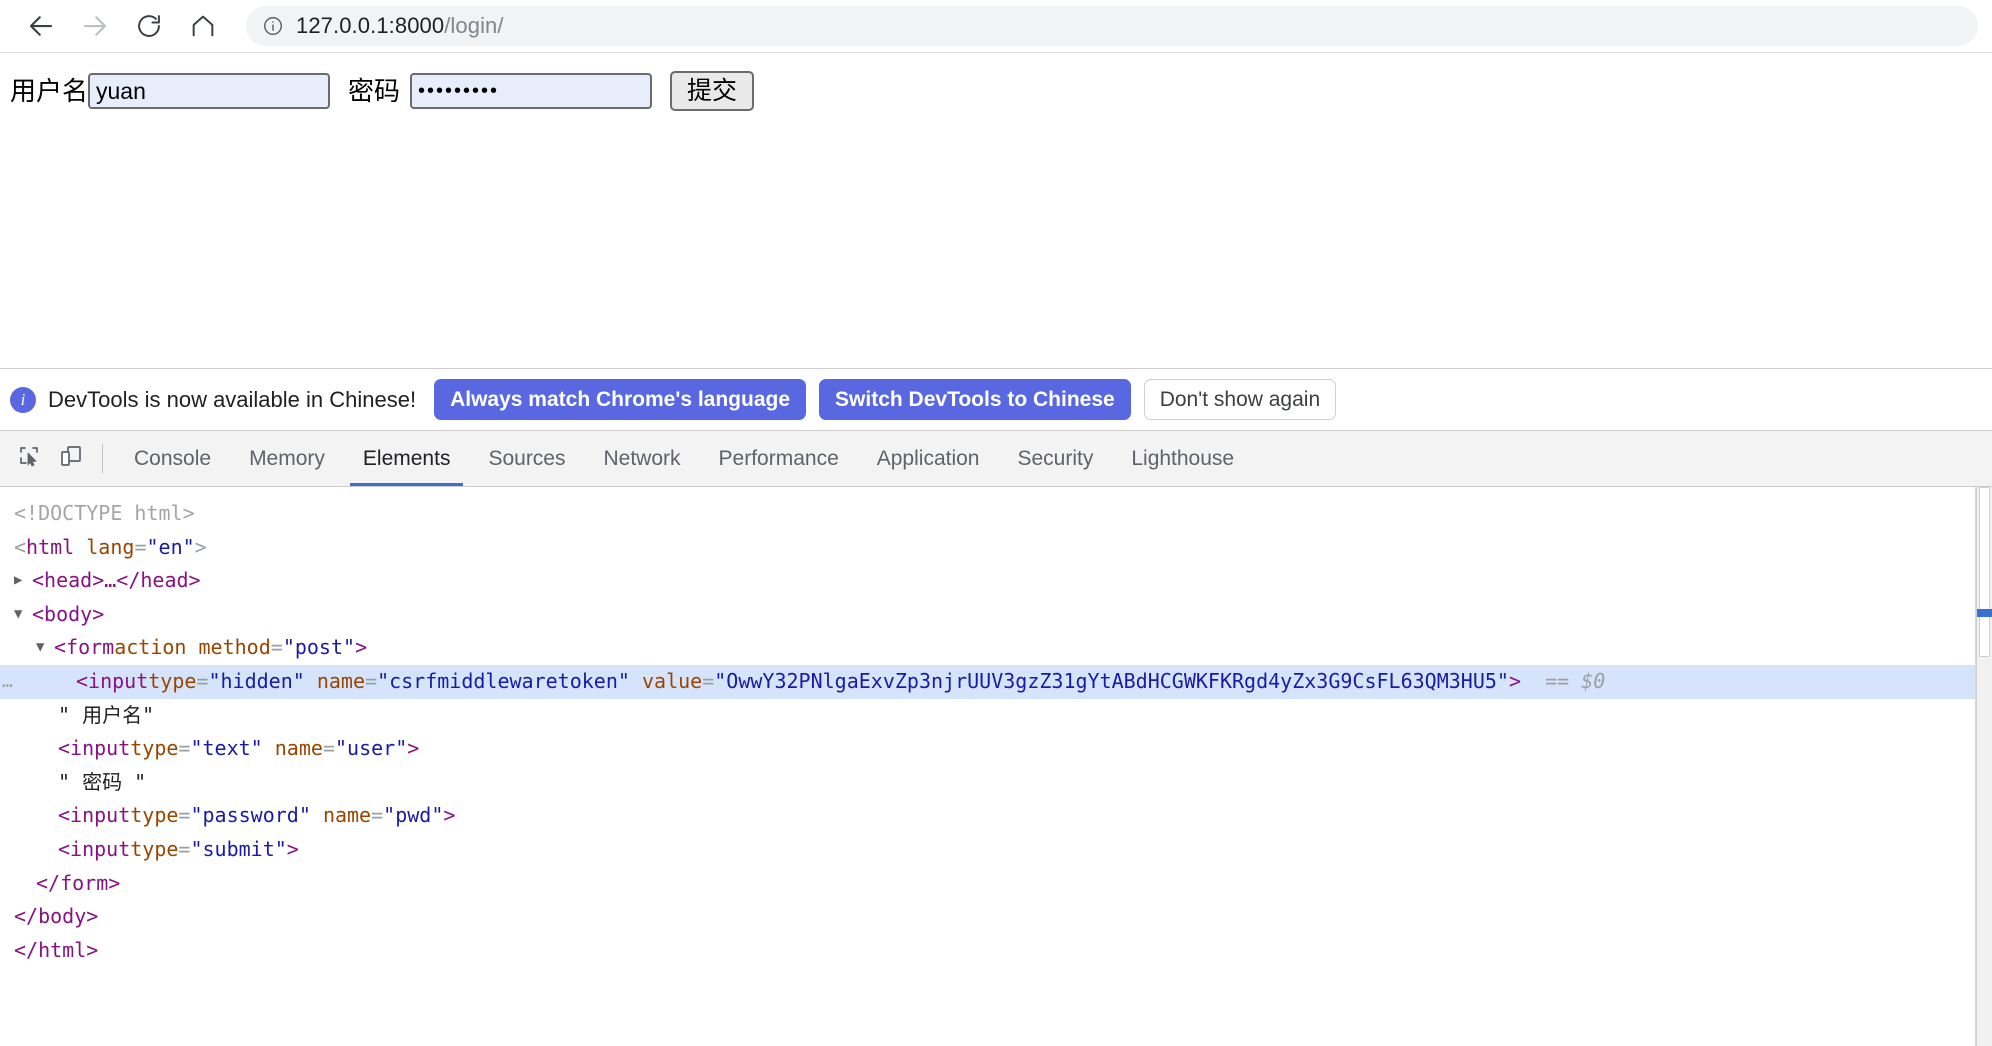  I want to click on dom-node-user-input: <input type = "text" name = "user" >, so click(988, 749).